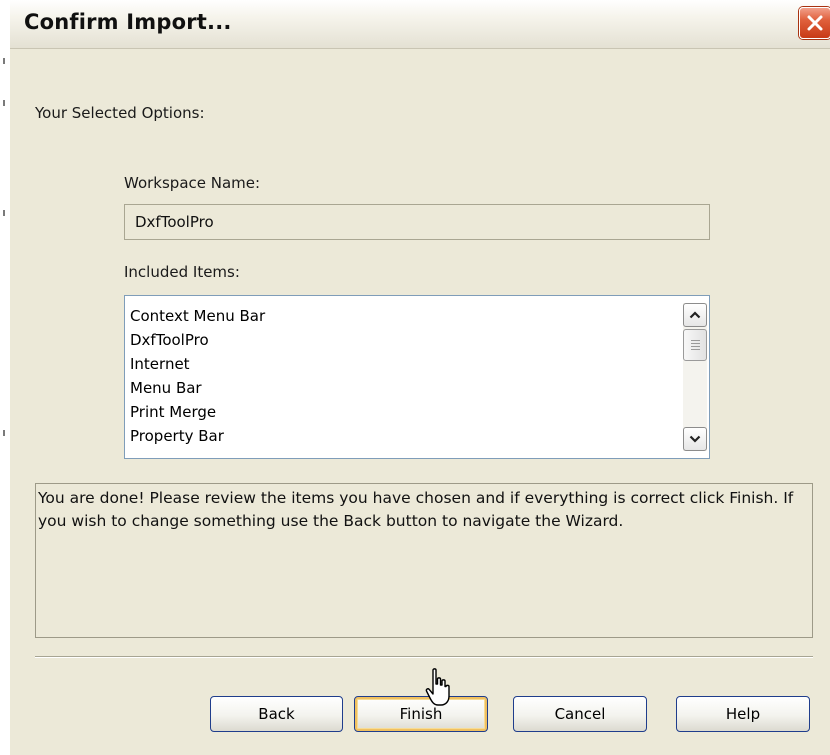 Image resolution: width=830 pixels, height=755 pixels. I want to click on chevron-up-icon, so click(695, 315).